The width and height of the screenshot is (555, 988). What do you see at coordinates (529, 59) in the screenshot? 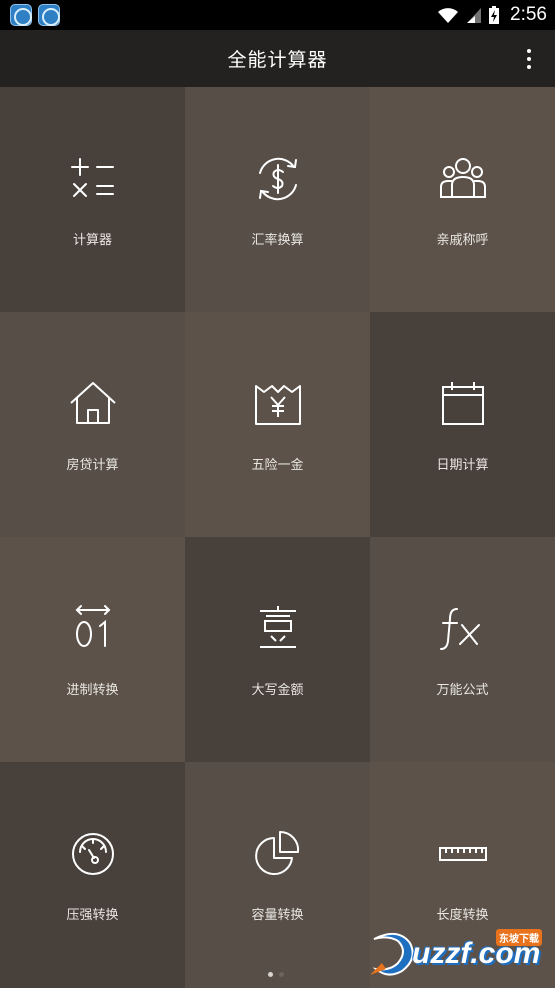
I see `more-vertical-icon` at bounding box center [529, 59].